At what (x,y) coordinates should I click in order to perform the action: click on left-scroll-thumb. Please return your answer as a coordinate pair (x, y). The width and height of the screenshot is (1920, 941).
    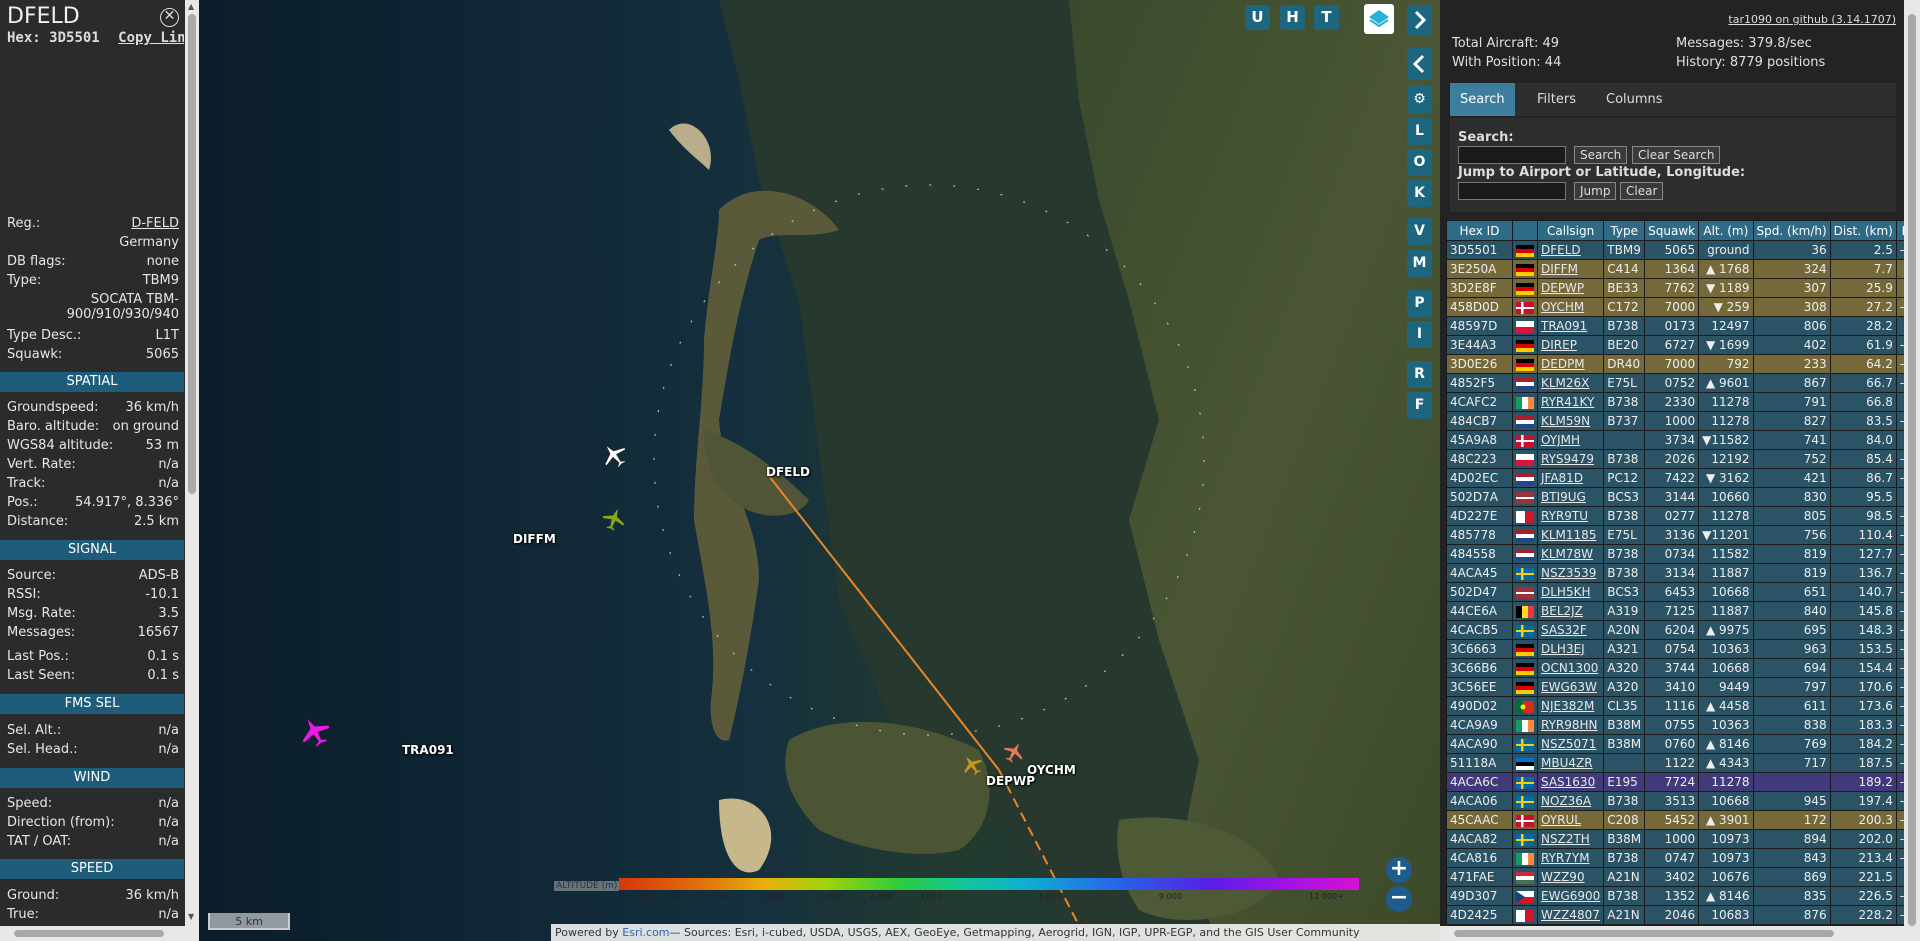
    Looking at the image, I should click on (192, 254).